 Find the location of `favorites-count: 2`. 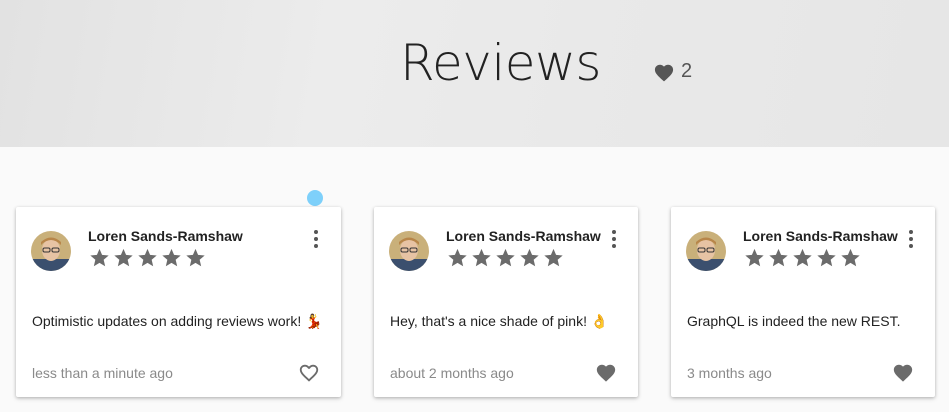

favorites-count: 2 is located at coordinates (687, 71).